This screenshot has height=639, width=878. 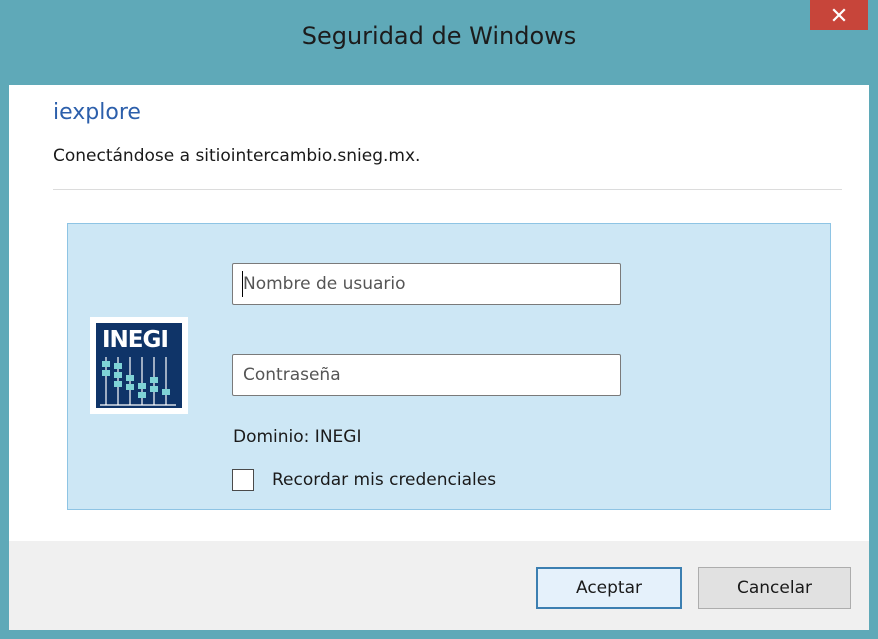 I want to click on remember-label: Recordar mis credenciales, so click(x=384, y=480).